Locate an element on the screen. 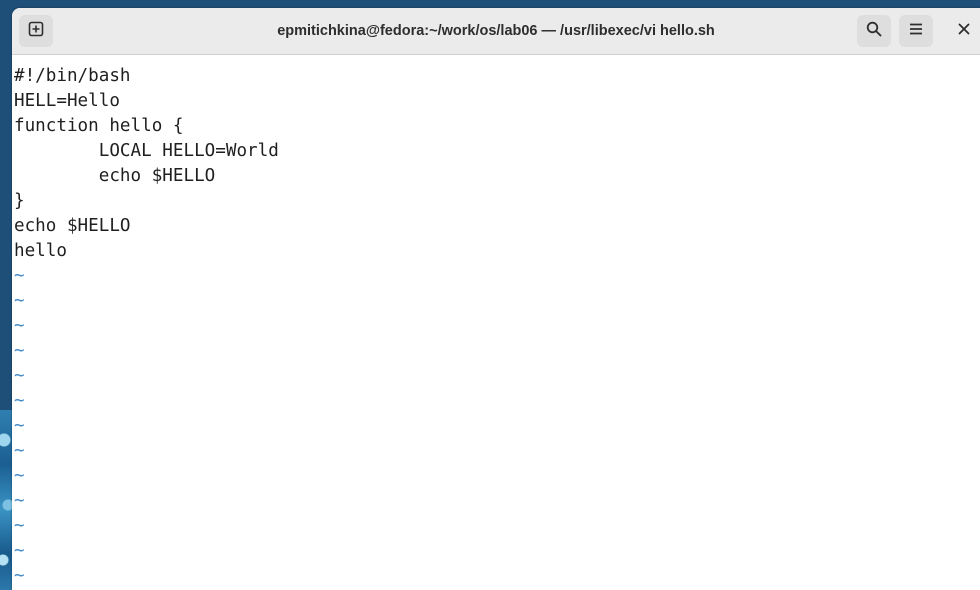  code-line: hello is located at coordinates (40, 251).